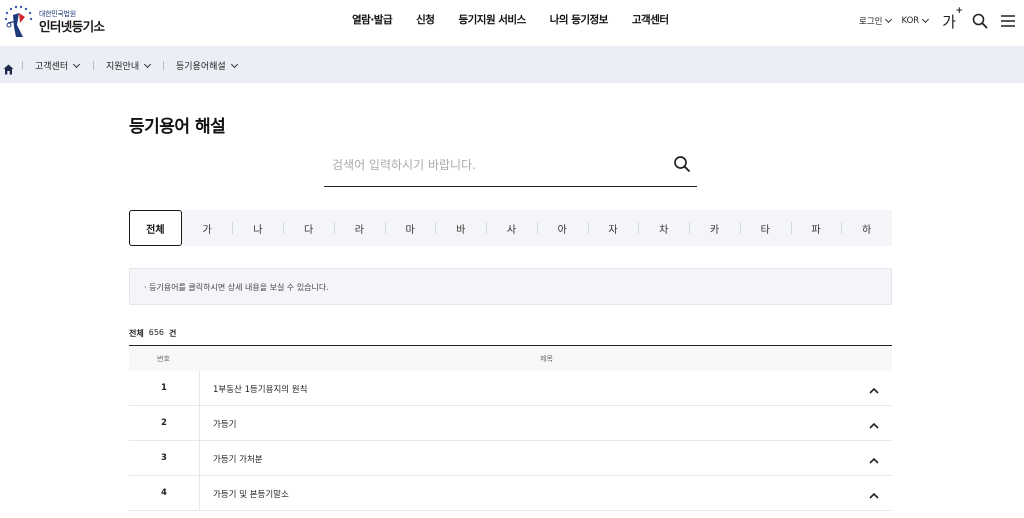 Image resolution: width=1024 pixels, height=518 pixels. Describe the element at coordinates (460, 228) in the screenshot. I see `tab-ba: 바` at that location.